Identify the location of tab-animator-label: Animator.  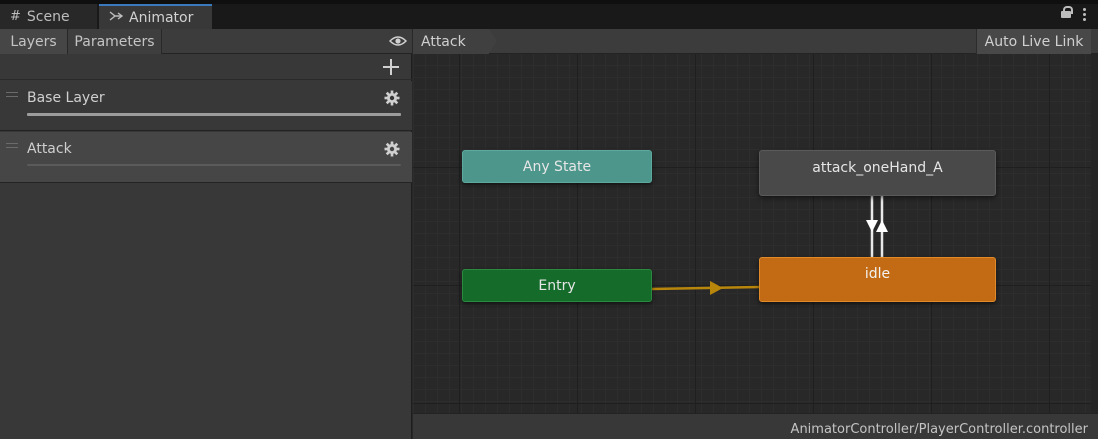
(161, 17).